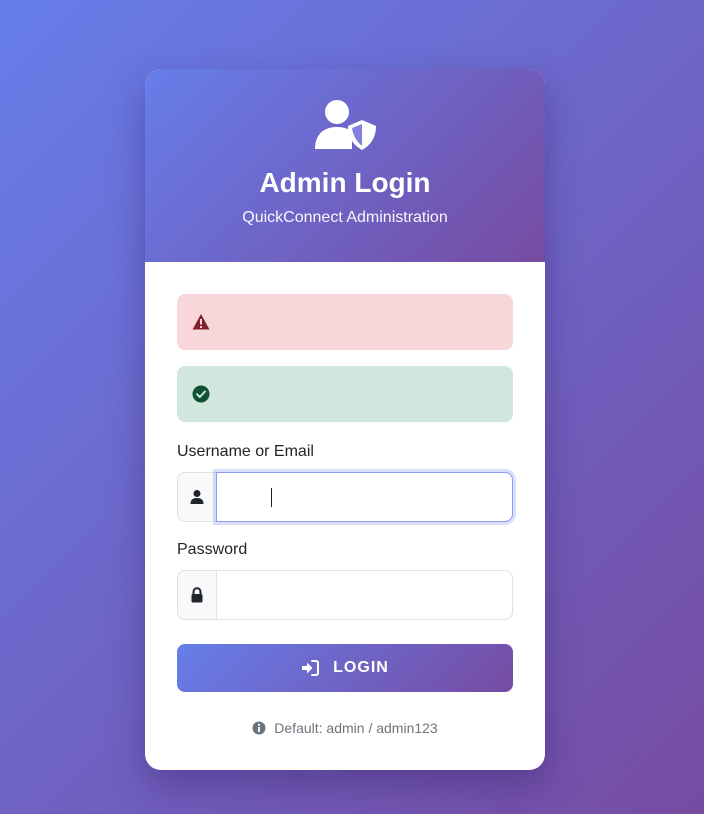  What do you see at coordinates (311, 668) in the screenshot?
I see `sign-in-icon` at bounding box center [311, 668].